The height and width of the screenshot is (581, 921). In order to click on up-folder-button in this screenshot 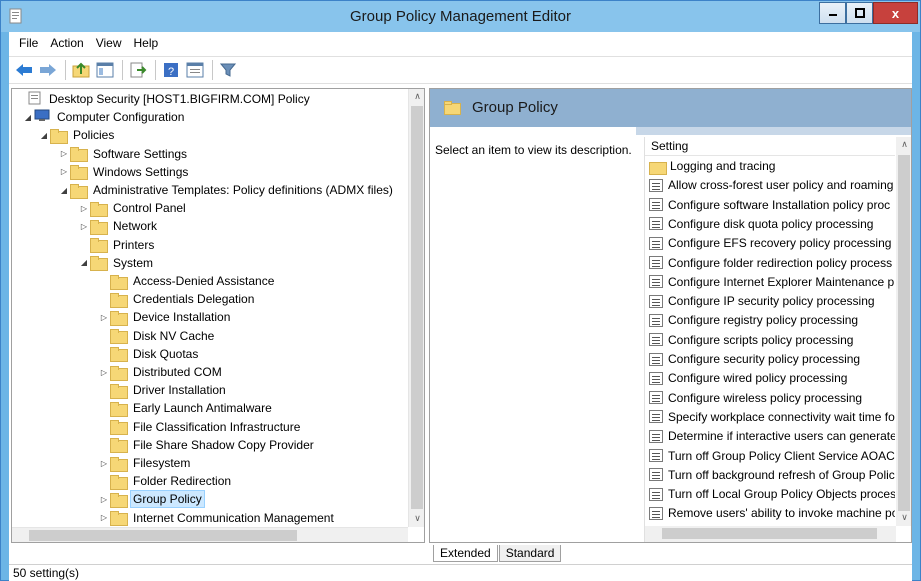, I will do `click(81, 70)`.